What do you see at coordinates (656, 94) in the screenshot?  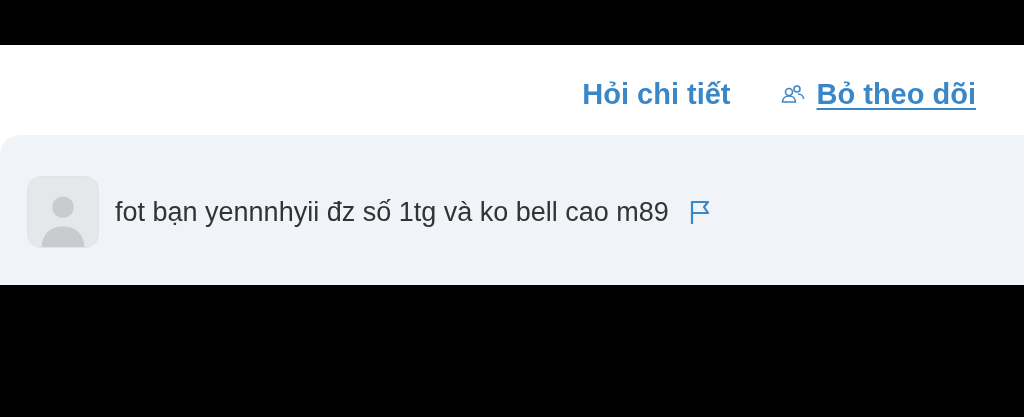 I see `ask-details-link: Hỏi chi tiết` at bounding box center [656, 94].